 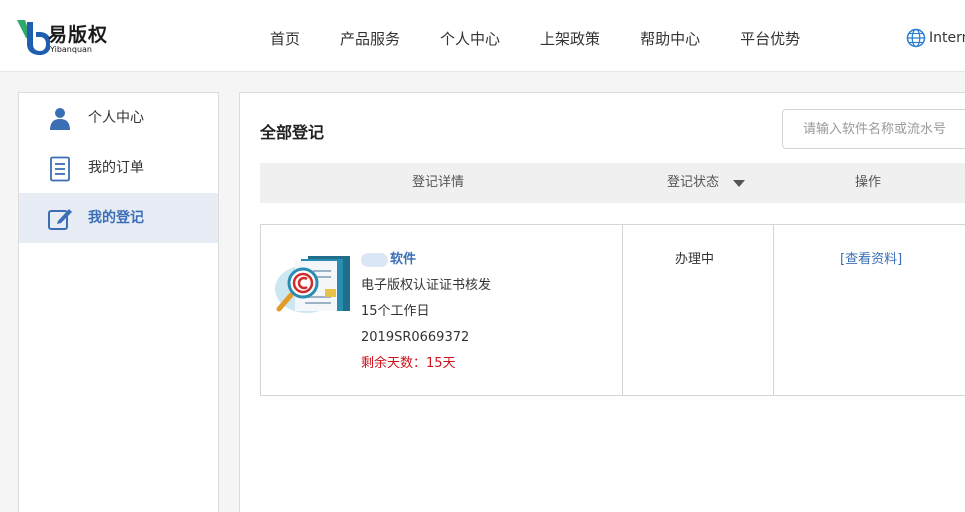 I want to click on sidebar-item-my-registrations: 我的登记, so click(x=118, y=218).